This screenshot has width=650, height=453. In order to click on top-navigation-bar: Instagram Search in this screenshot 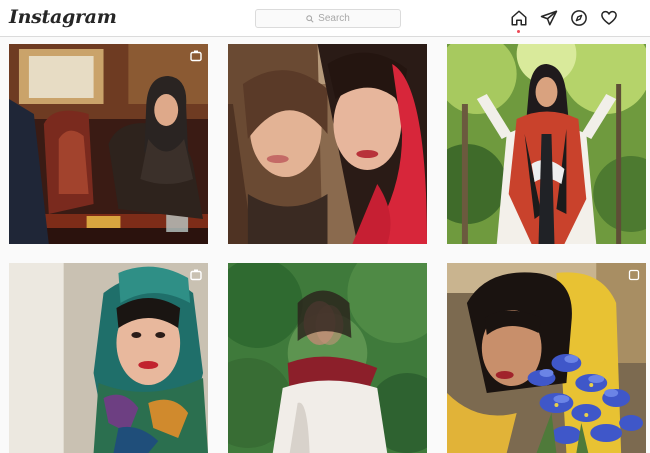, I will do `click(325, 18)`.